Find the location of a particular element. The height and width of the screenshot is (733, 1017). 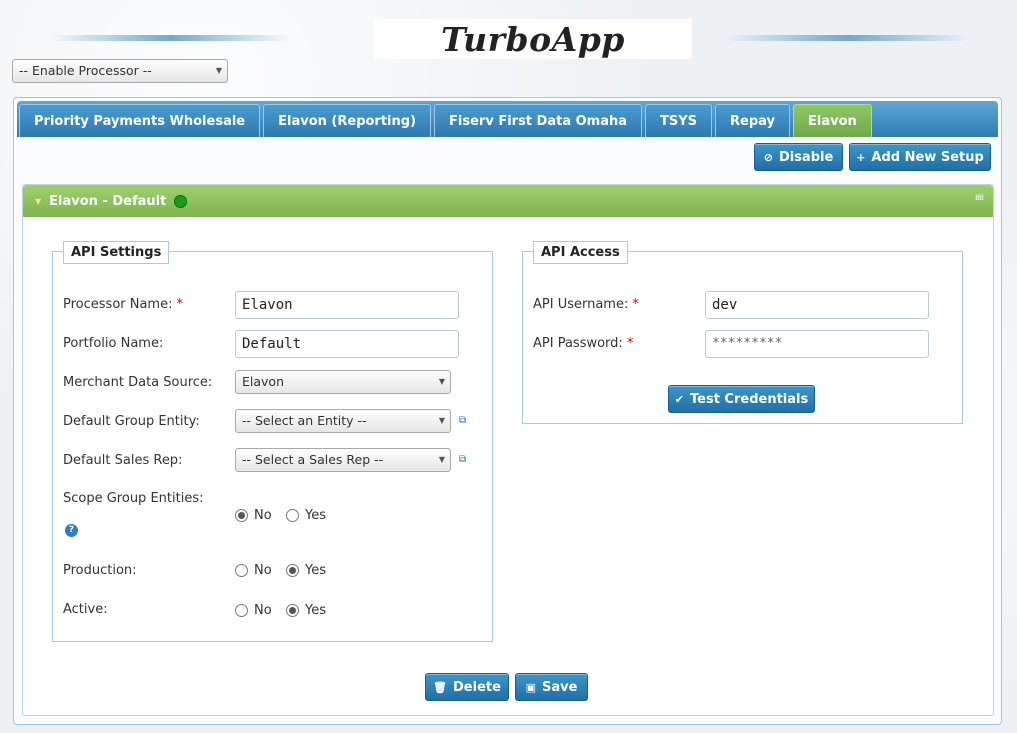

help-icon: ? is located at coordinates (71, 530).